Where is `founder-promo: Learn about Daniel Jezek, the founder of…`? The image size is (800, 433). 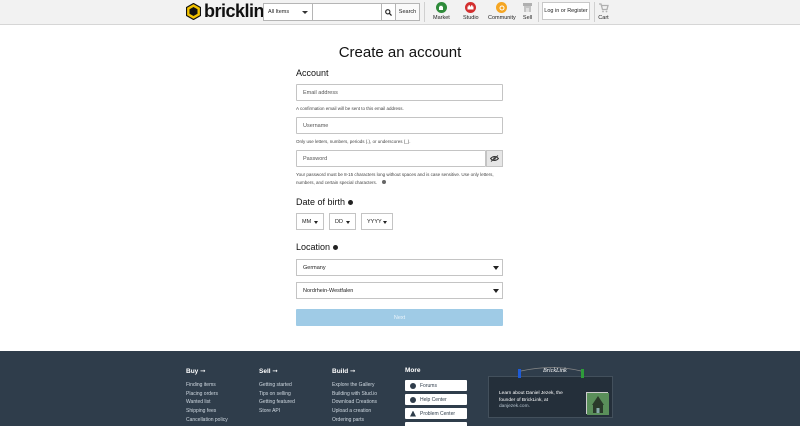 founder-promo: Learn about Daniel Jezek, the founder of… is located at coordinates (550, 397).